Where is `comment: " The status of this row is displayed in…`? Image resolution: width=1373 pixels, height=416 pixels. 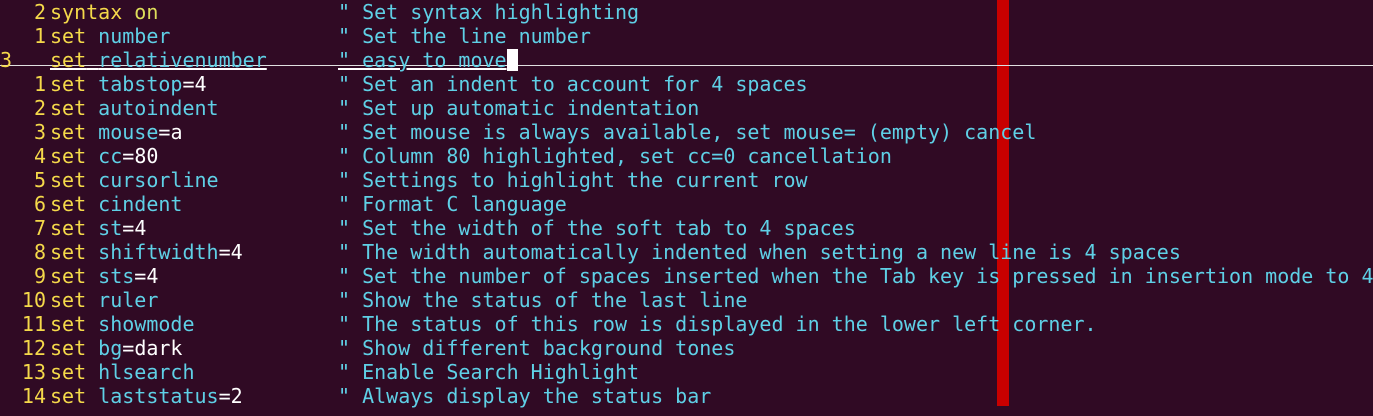 comment: " The status of this row is displayed in… is located at coordinates (717, 324).